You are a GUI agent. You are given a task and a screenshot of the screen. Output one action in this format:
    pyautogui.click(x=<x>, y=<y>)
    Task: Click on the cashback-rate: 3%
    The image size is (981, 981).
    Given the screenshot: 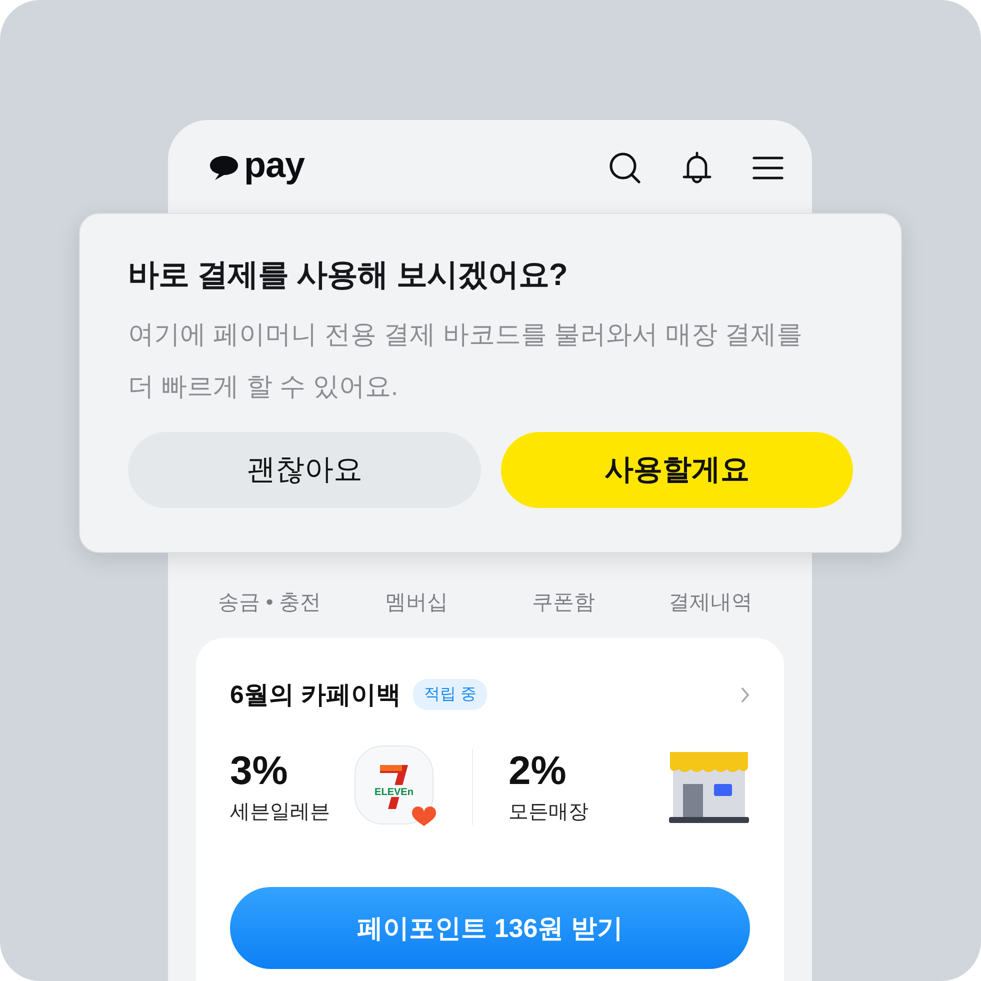 What is the action you would take?
    pyautogui.click(x=259, y=771)
    